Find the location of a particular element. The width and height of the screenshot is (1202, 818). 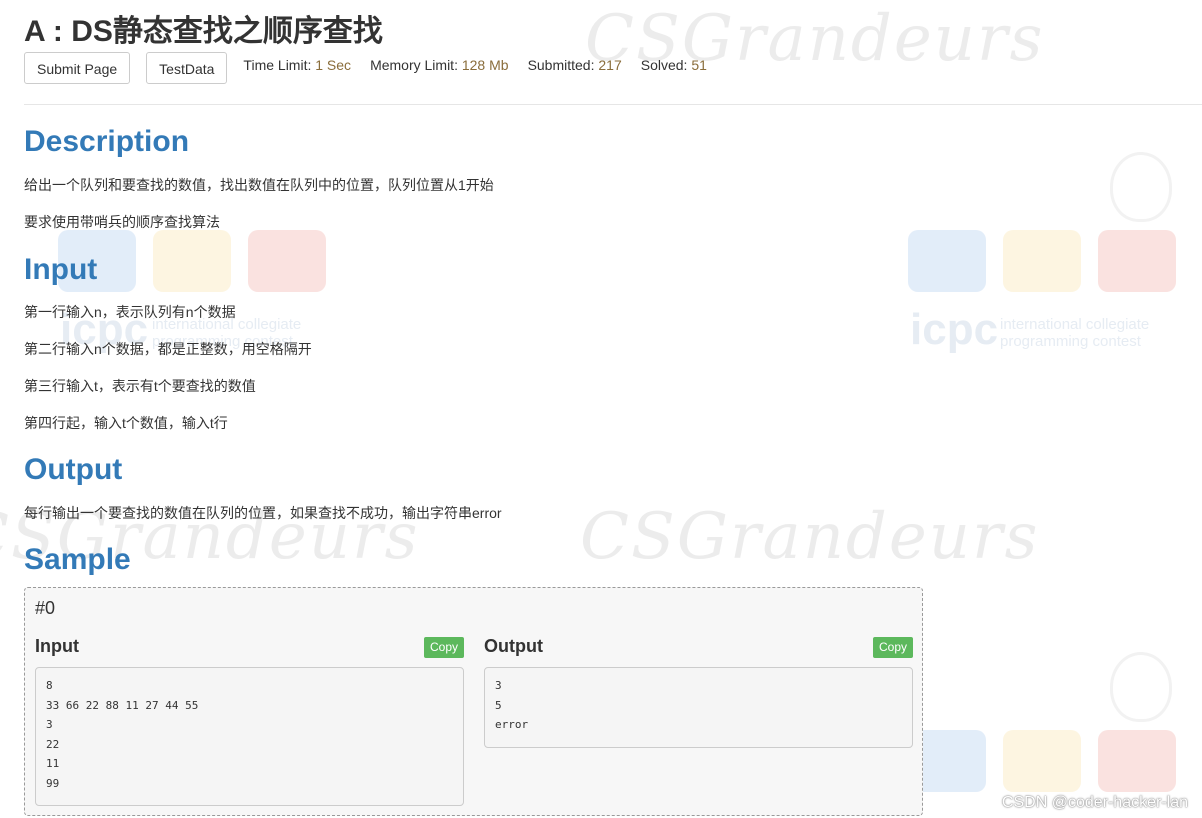

watermark-icpc-text: icpc is located at coordinates (954, 329).